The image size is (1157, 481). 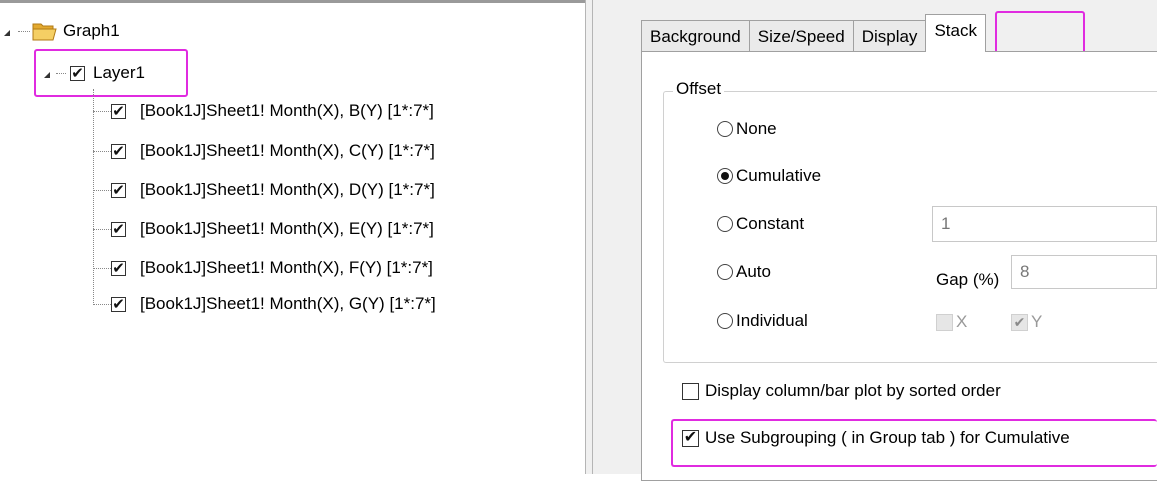 I want to click on panel-splitter, so click(x=589, y=237).